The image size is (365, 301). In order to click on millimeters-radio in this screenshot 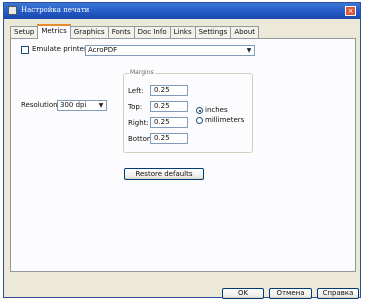, I will do `click(199, 120)`.